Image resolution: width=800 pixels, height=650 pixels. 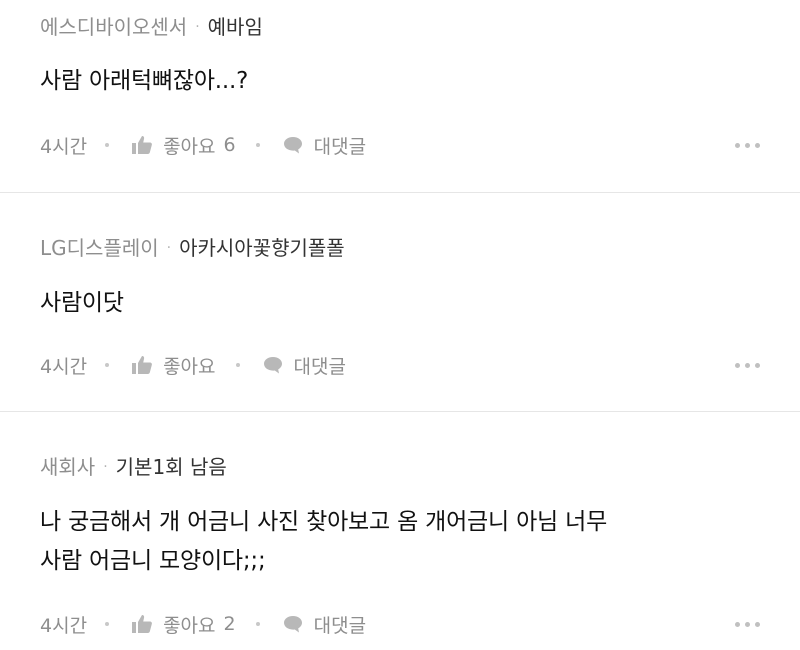 What do you see at coordinates (400, 145) in the screenshot?
I see `comment-actions: 4시간 좋아요 6 대댓글` at bounding box center [400, 145].